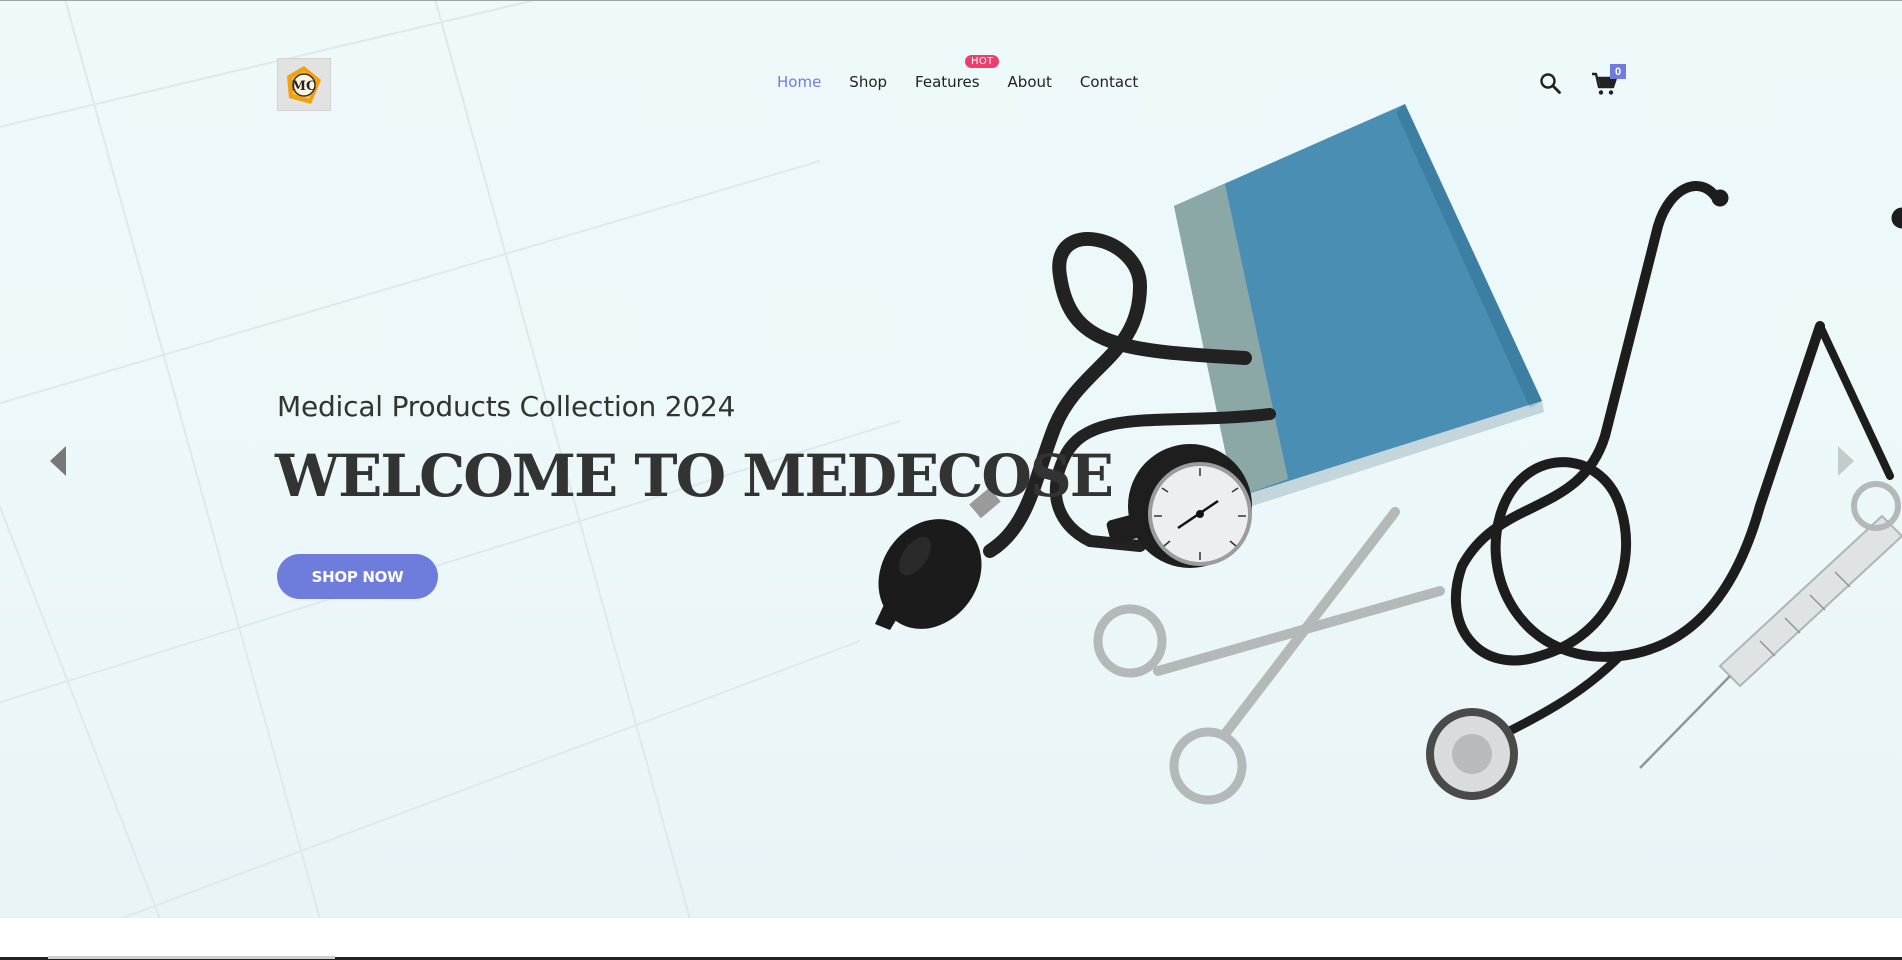 This screenshot has width=1902, height=960. Describe the element at coordinates (947, 82) in the screenshot. I see `nav-features-label: Features` at that location.